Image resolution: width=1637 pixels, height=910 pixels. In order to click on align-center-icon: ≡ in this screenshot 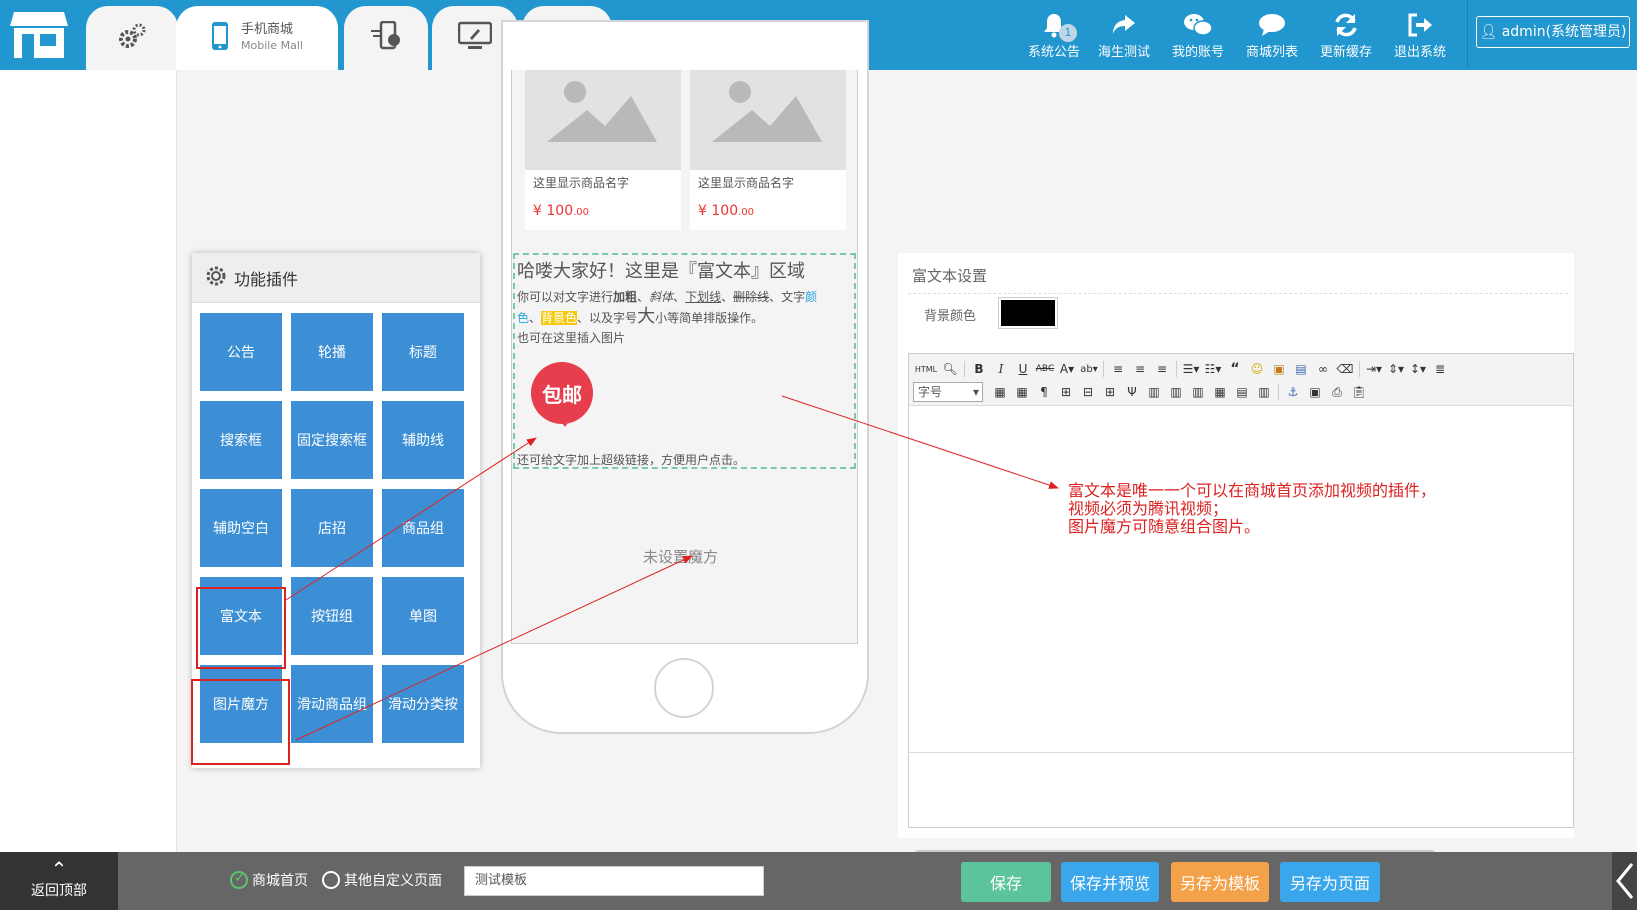, I will do `click(1140, 369)`.